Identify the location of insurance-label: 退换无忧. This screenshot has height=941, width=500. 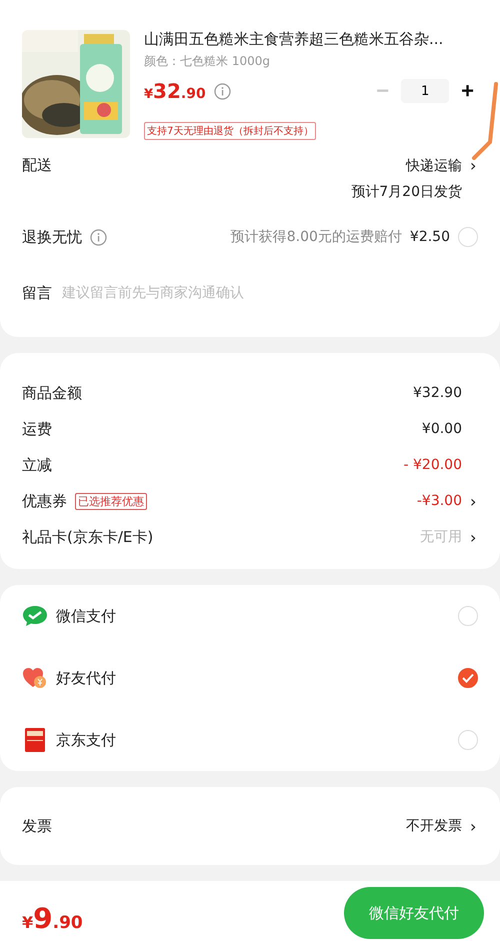
(52, 237).